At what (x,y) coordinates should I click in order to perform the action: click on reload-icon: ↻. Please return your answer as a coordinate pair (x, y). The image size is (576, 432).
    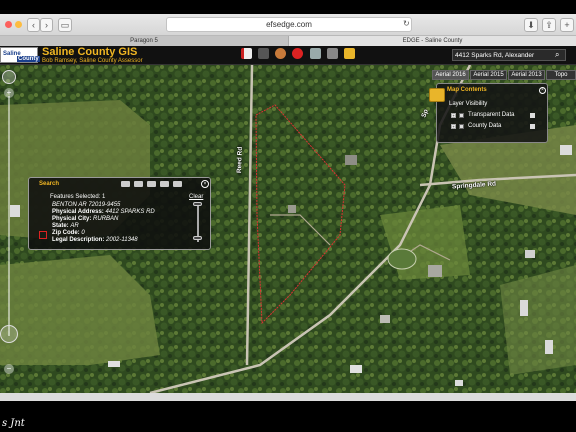
    Looking at the image, I should click on (406, 23).